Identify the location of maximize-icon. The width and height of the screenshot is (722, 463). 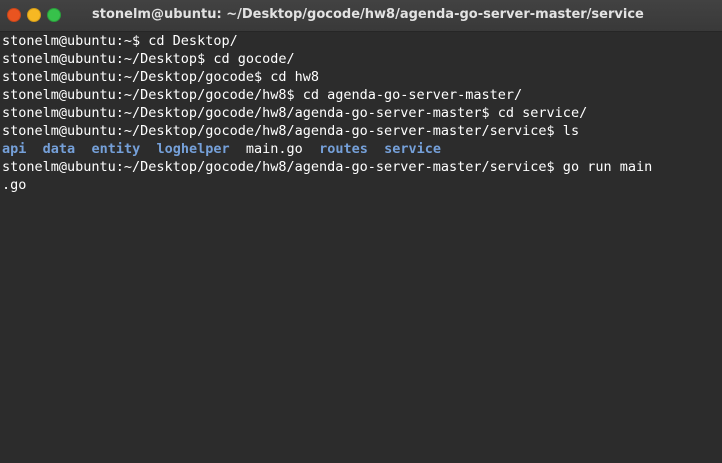
(54, 15).